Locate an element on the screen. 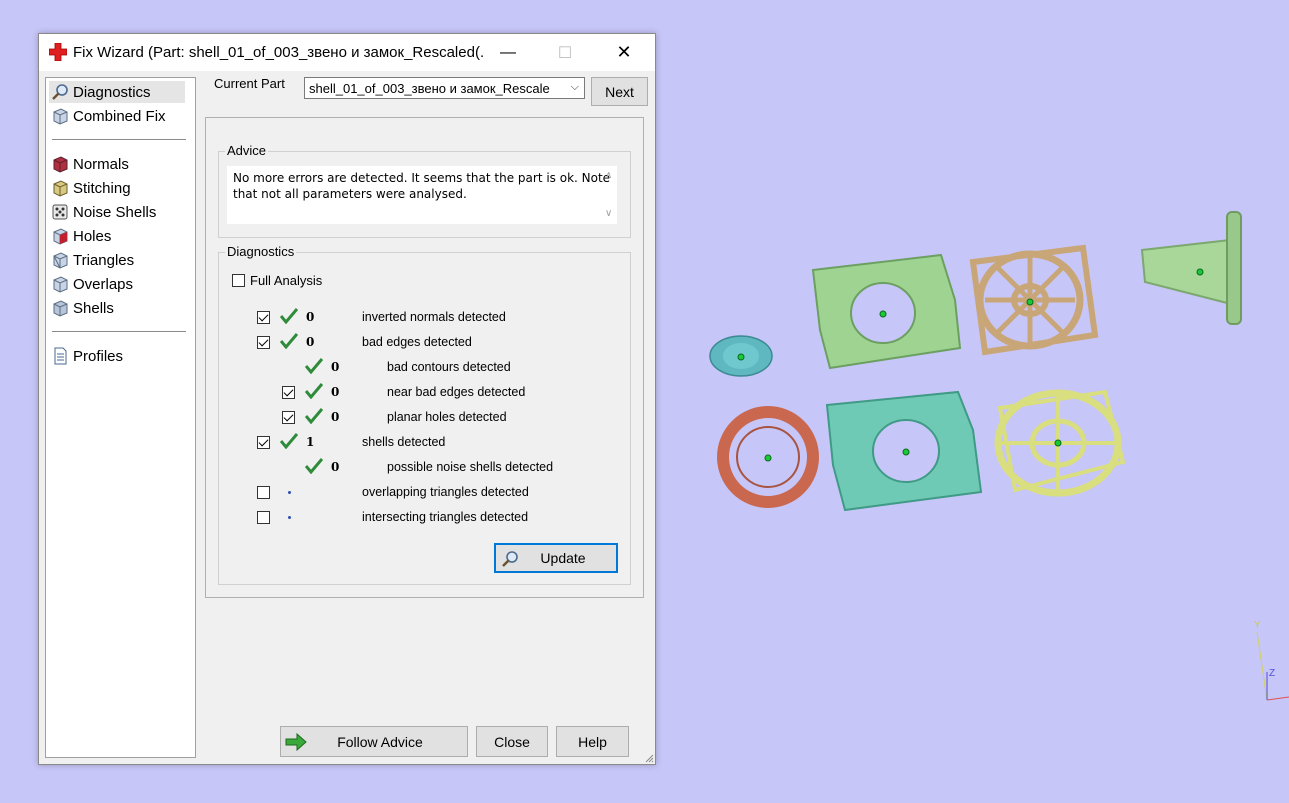 This screenshot has height=803, width=1289. overlapping-triangles-label: overlapping triangles detected is located at coordinates (445, 492).